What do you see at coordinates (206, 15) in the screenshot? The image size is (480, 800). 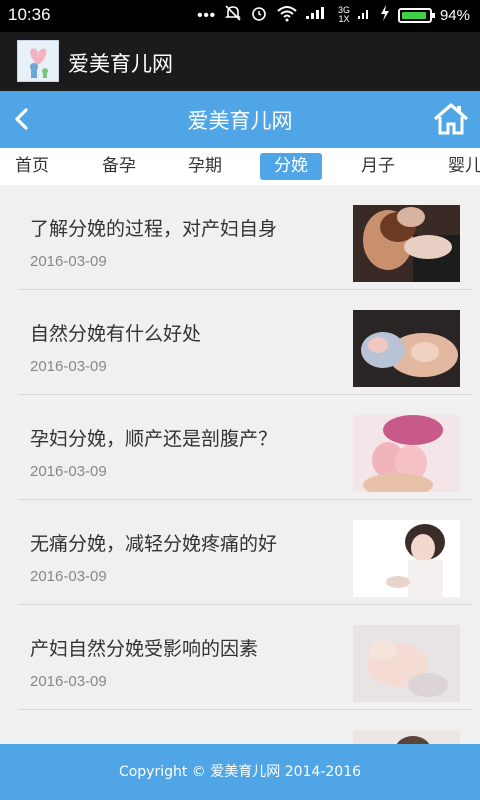 I see `more-notifications-icon: •••` at bounding box center [206, 15].